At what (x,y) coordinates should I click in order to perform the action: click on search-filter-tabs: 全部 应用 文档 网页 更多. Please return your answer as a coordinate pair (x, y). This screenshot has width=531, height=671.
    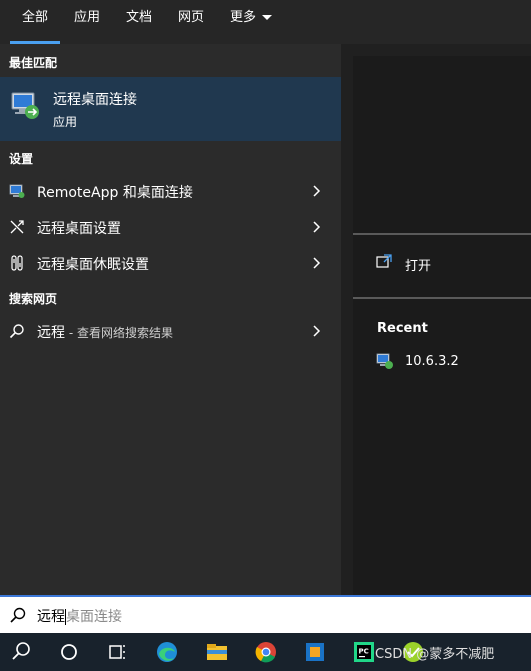
    Looking at the image, I should click on (265, 22).